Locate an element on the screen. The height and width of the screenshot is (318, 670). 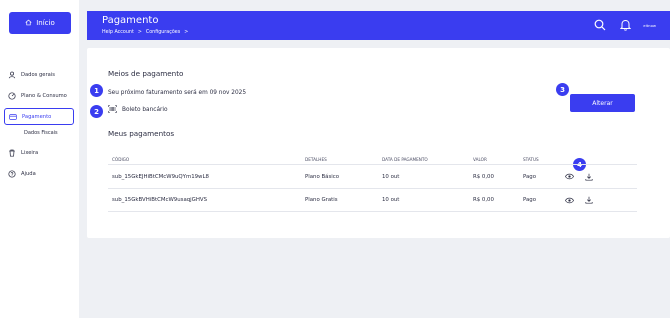
column-header-value: VALOR is located at coordinates (480, 159).